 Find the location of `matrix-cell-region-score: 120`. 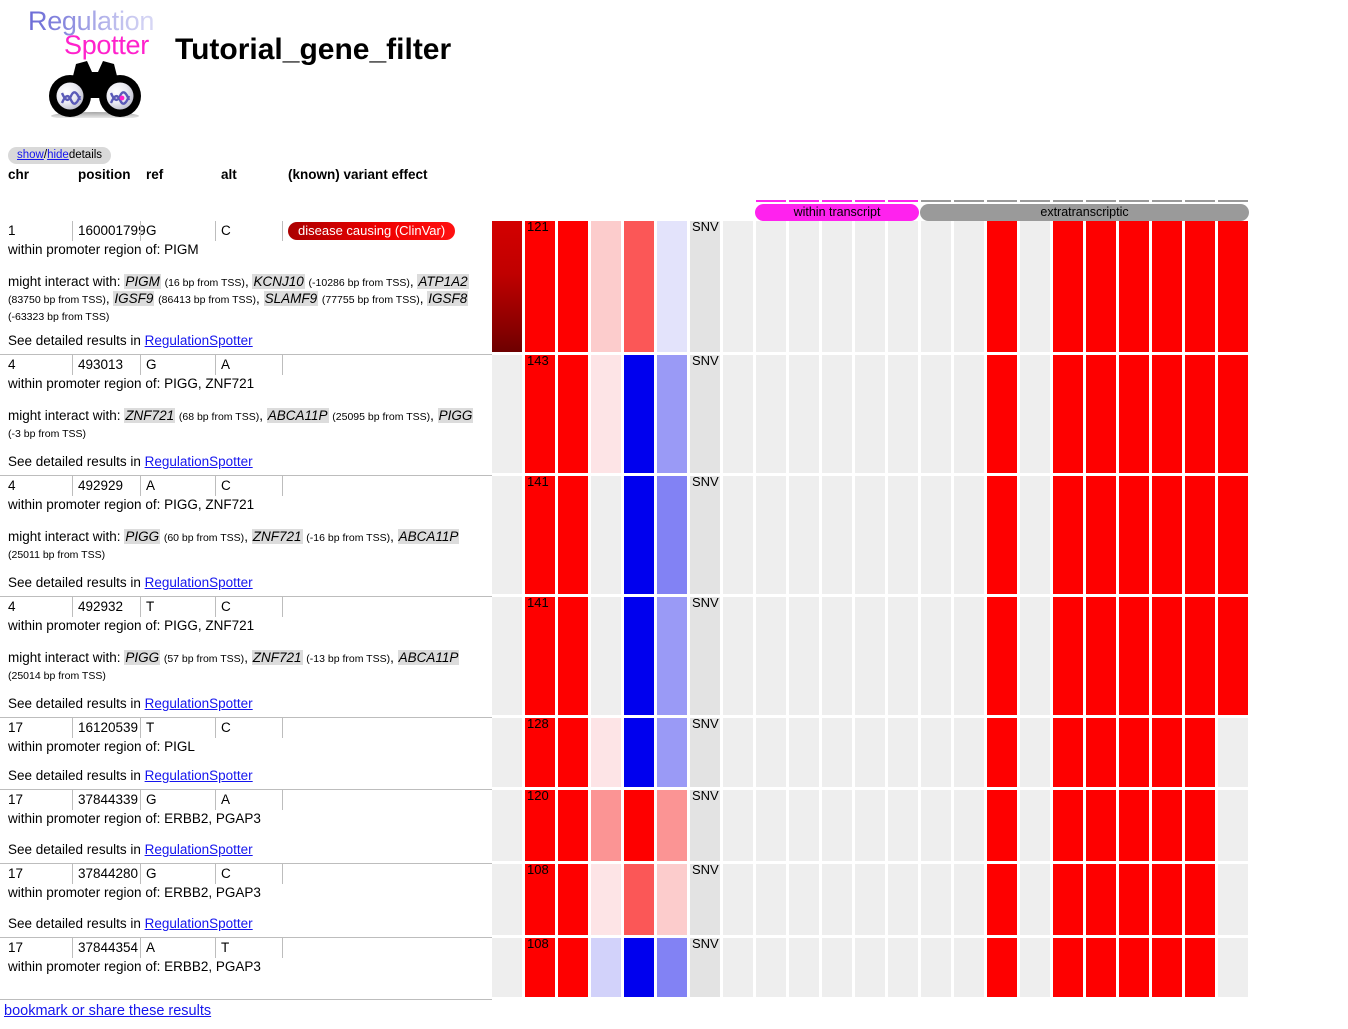

matrix-cell-region-score: 120 is located at coordinates (540, 824).